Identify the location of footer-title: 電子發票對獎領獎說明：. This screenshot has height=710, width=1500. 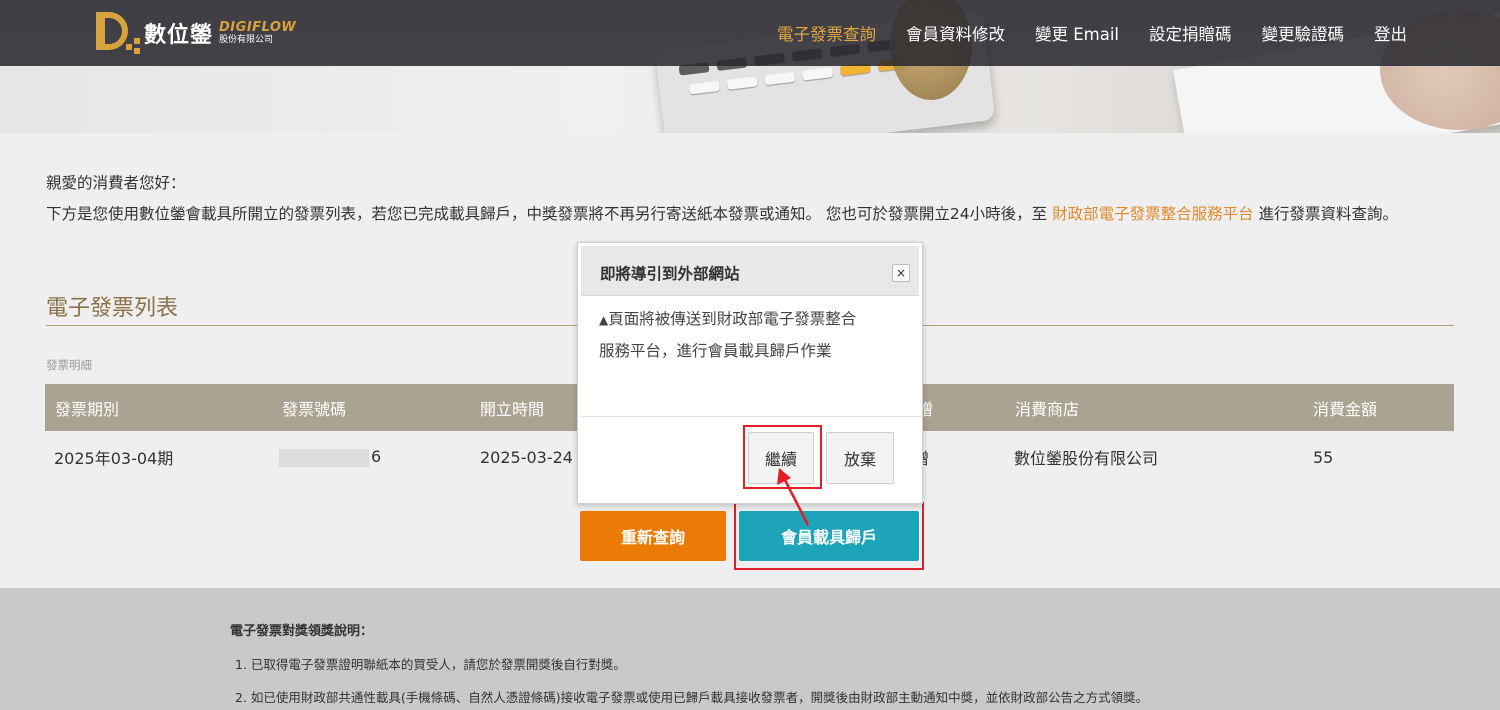
(302, 631).